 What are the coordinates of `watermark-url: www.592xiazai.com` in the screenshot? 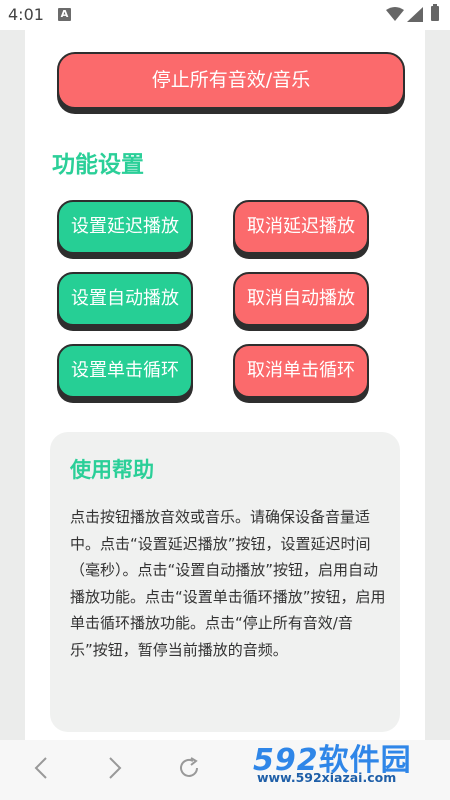 It's located at (327, 777).